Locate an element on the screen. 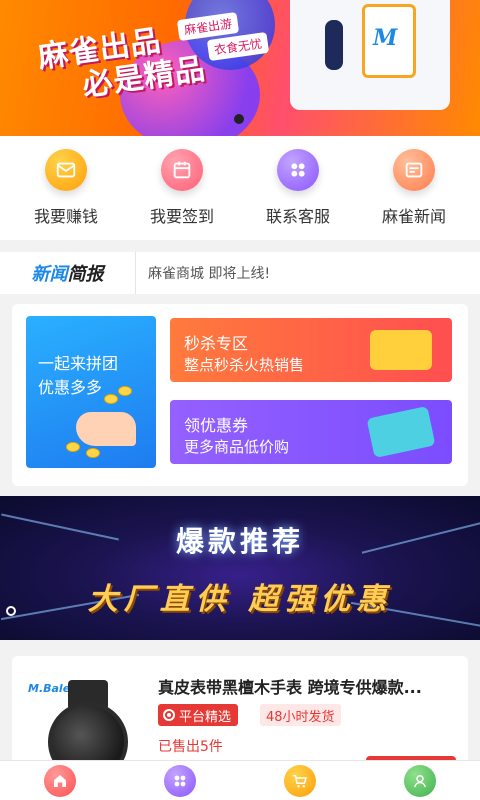  hand-coins-illustration is located at coordinates (106, 429).